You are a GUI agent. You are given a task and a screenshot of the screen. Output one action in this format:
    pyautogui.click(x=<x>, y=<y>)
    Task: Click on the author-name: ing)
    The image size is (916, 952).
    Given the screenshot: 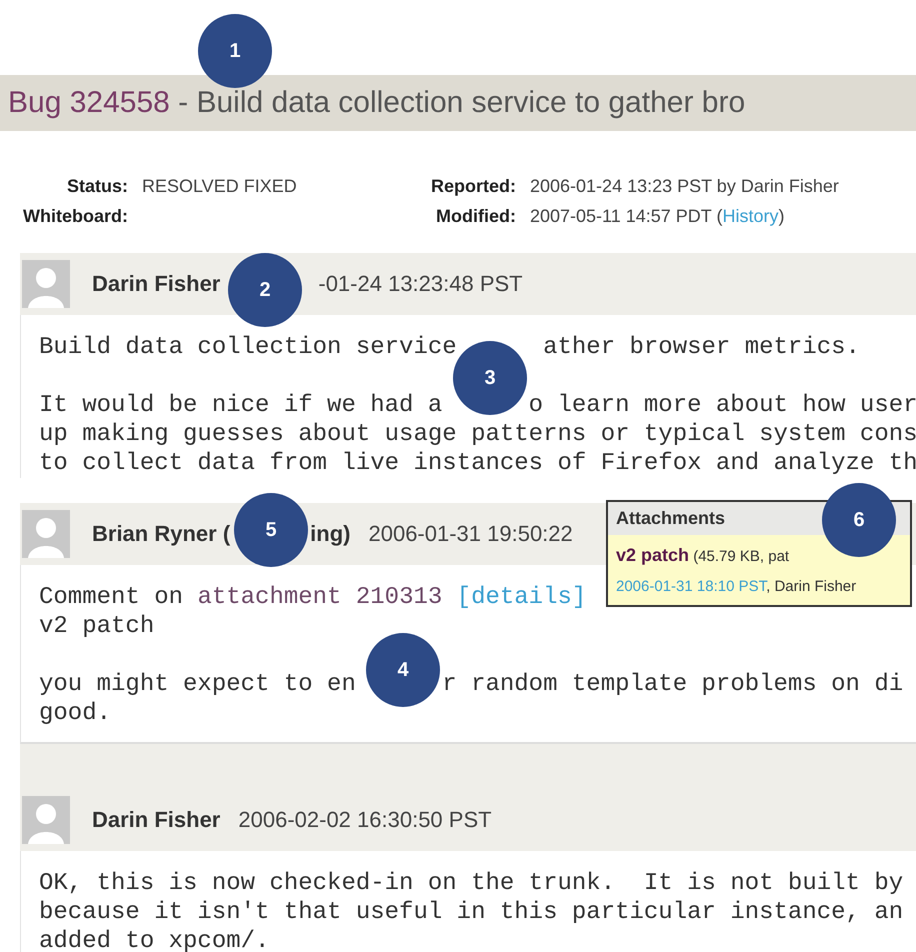 What is the action you would take?
    pyautogui.click(x=330, y=534)
    